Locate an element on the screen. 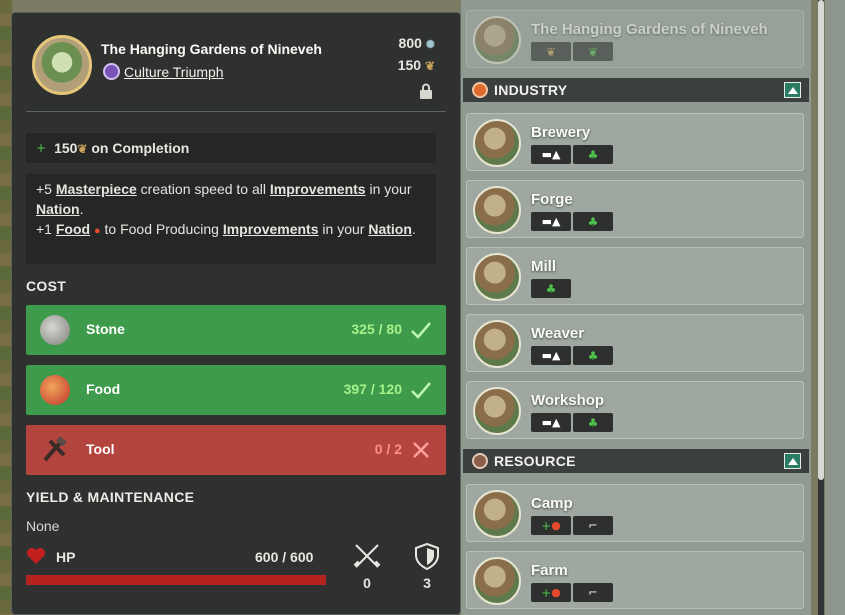 This screenshot has height=615, width=845. completion-label: on Completion is located at coordinates (140, 148).